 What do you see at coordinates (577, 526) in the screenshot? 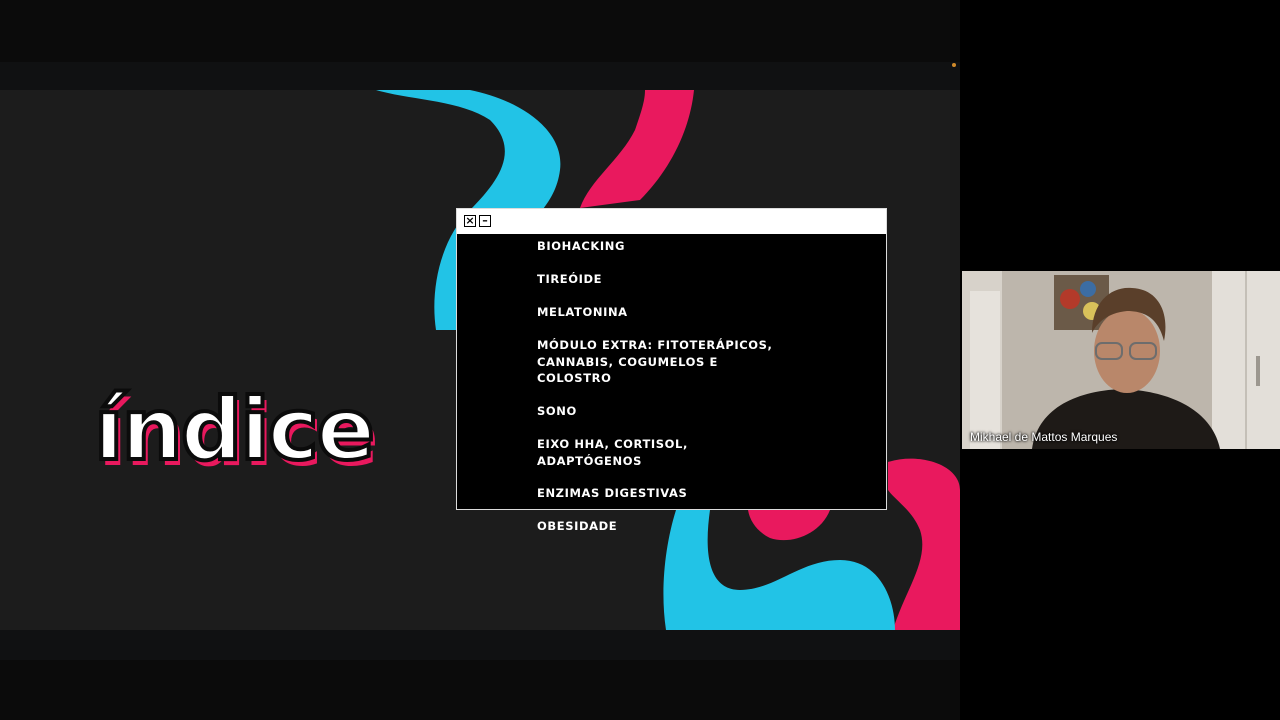
I see `toc-item: OBESIDADE` at bounding box center [577, 526].